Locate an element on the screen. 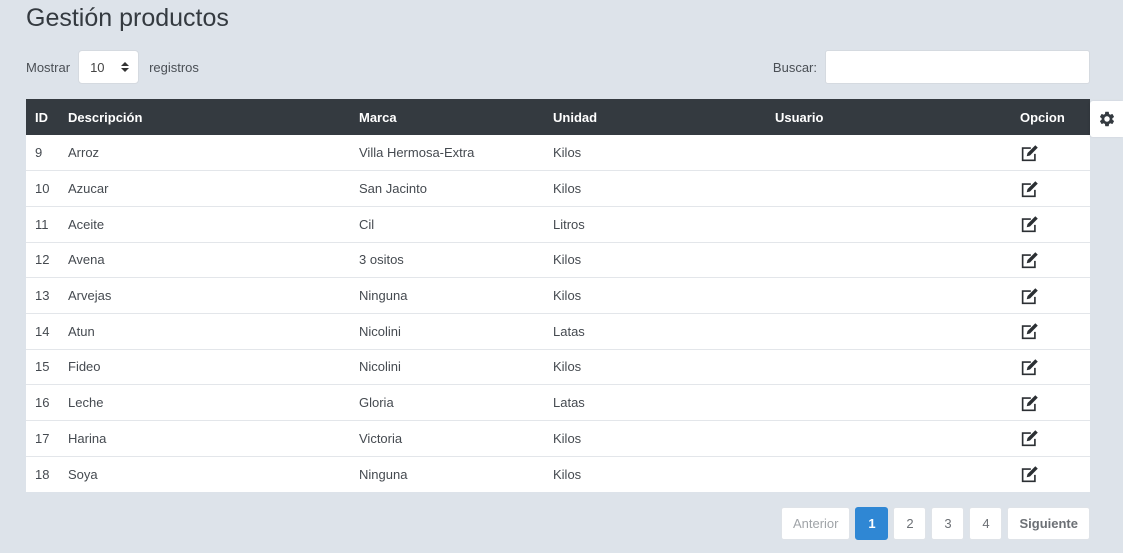 This screenshot has height=553, width=1123. cell-marca: 3 ositos is located at coordinates (447, 259).